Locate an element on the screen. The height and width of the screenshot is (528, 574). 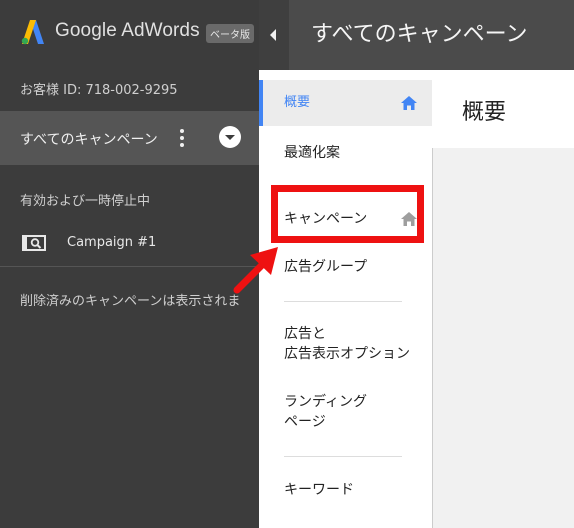
campaign-name: Campaign #1 is located at coordinates (112, 242).